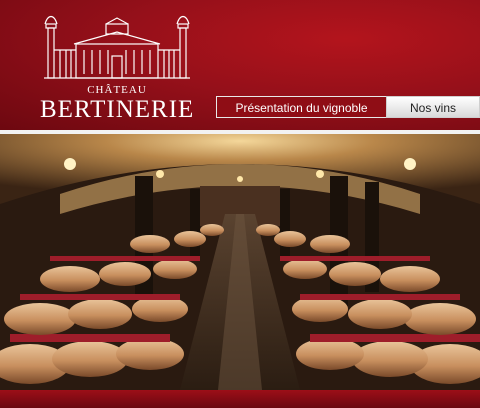 This screenshot has width=480, height=408. I want to click on chateau-building-icon, so click(117, 47).